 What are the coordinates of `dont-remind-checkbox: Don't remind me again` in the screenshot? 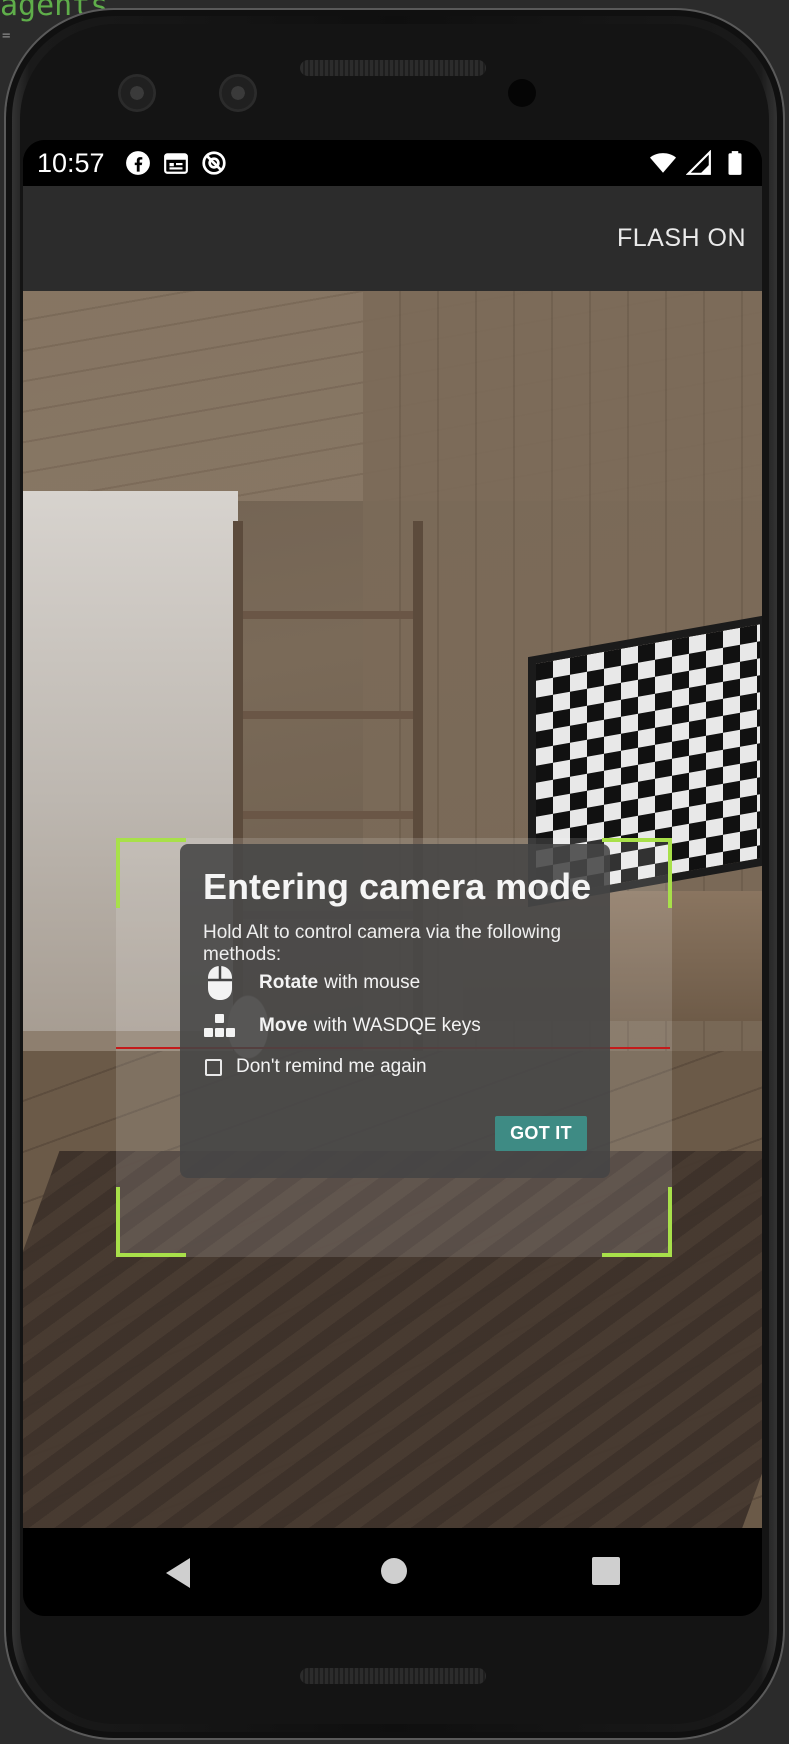 It's located at (316, 1067).